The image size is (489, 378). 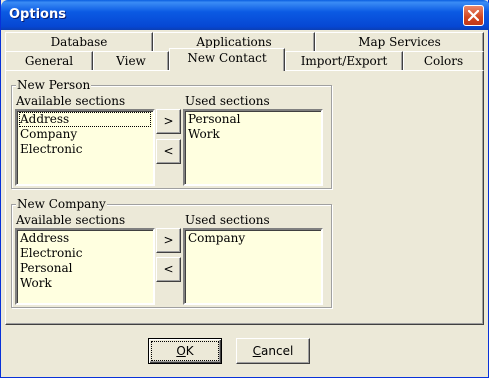 What do you see at coordinates (227, 101) in the screenshot?
I see `person-used-label: Used sections` at bounding box center [227, 101].